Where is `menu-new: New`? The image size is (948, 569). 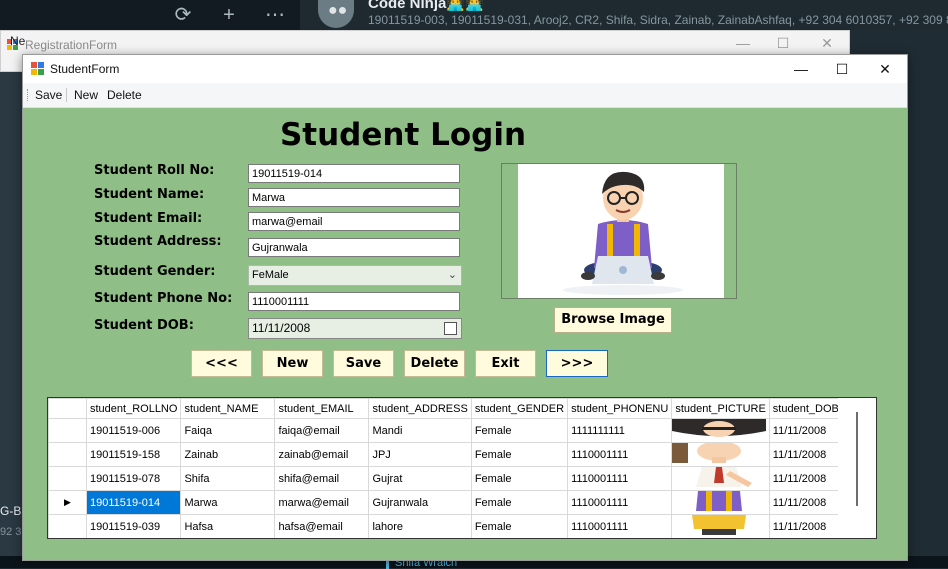 menu-new: New is located at coordinates (86, 95).